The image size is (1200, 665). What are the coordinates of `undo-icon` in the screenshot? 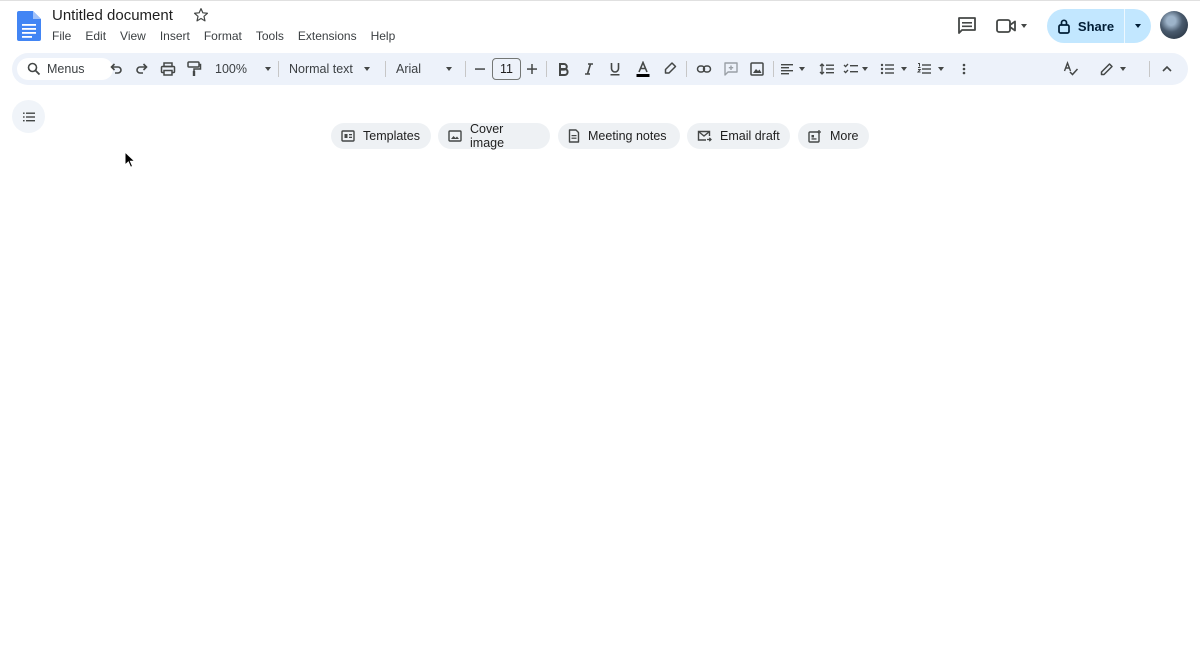 It's located at (116, 69).